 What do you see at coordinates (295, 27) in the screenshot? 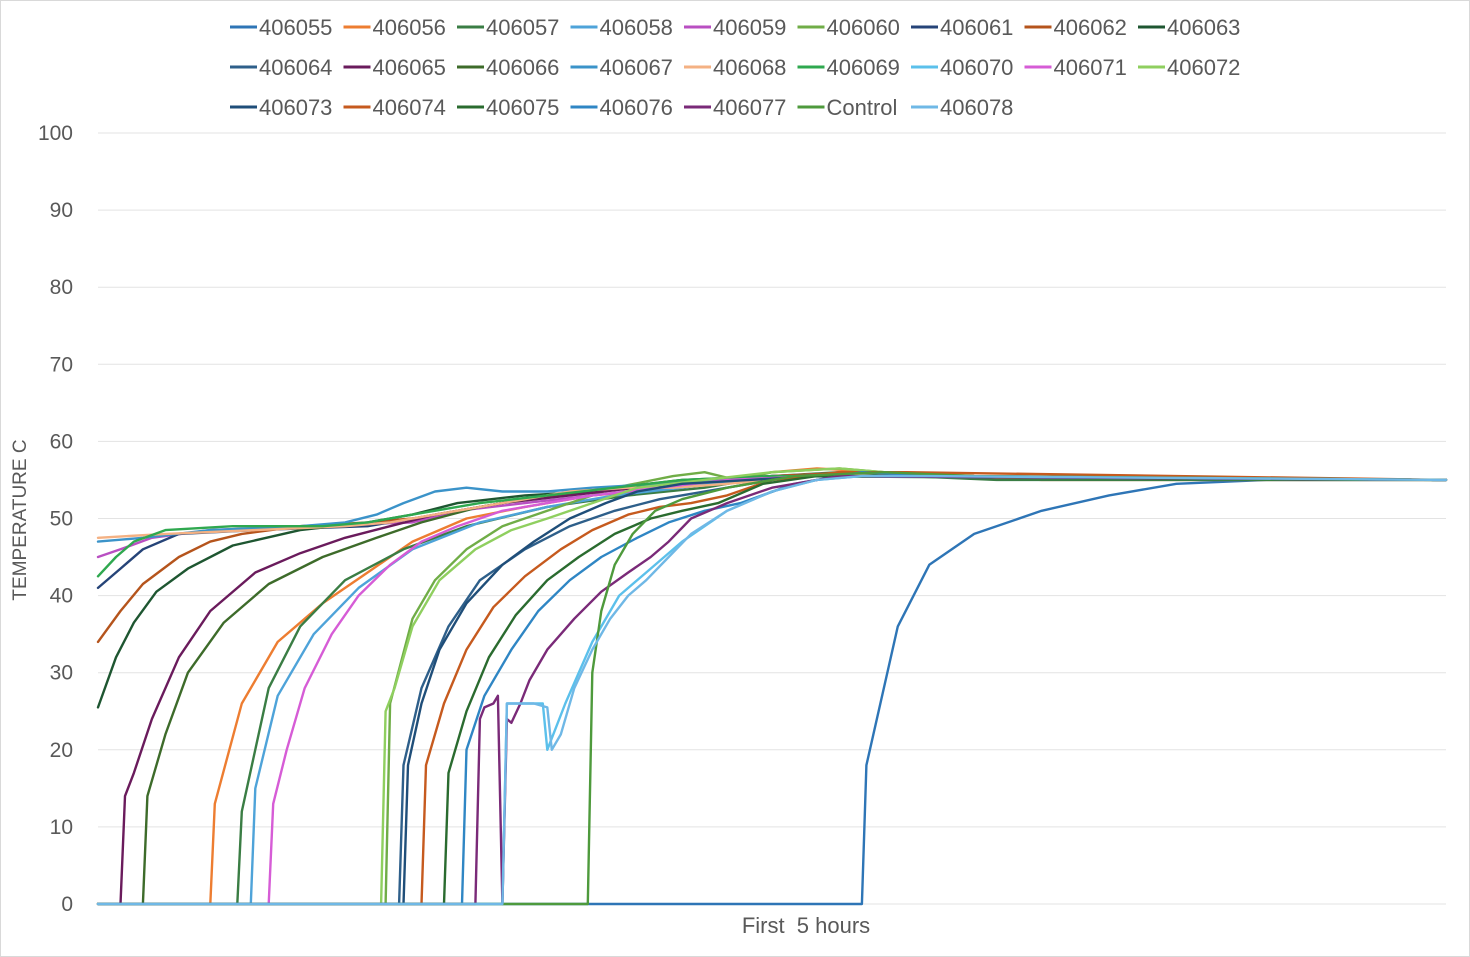
I see `legend-label: 406055` at bounding box center [295, 27].